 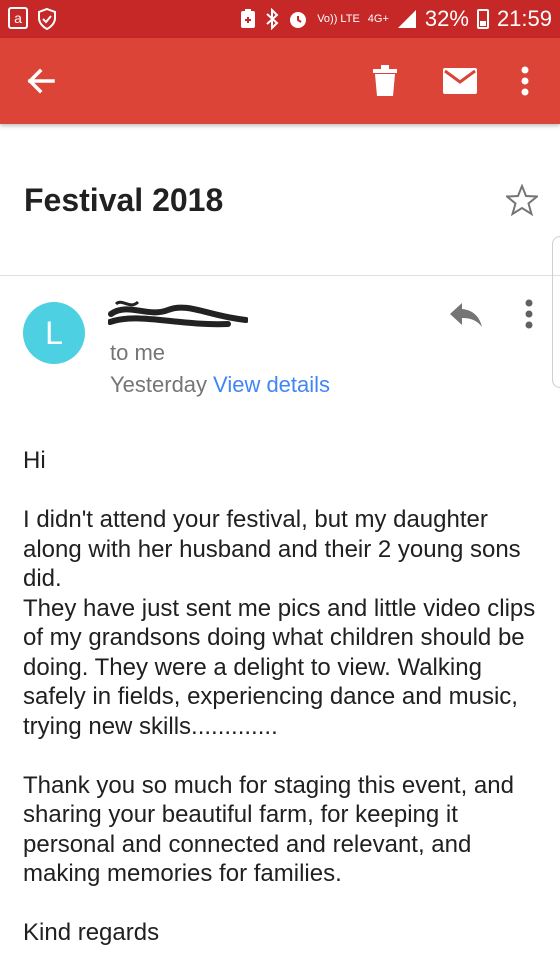 What do you see at coordinates (556, 312) in the screenshot?
I see `scroll-indicator` at bounding box center [556, 312].